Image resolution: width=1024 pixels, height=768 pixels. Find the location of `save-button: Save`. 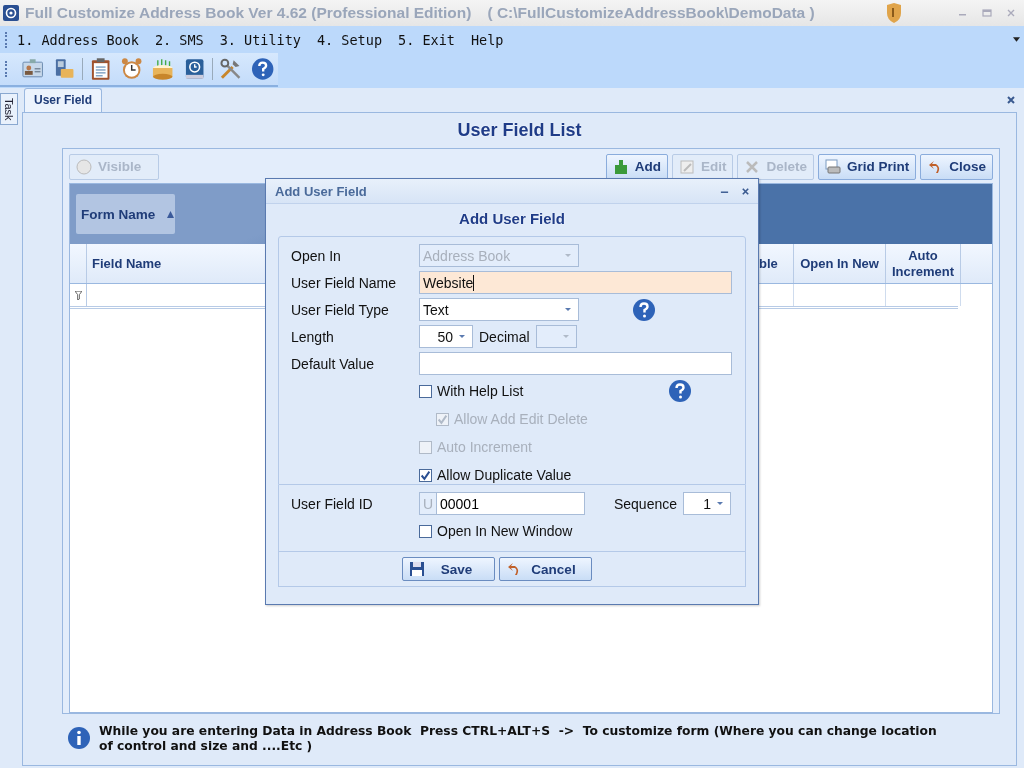

save-button: Save is located at coordinates (448, 569).